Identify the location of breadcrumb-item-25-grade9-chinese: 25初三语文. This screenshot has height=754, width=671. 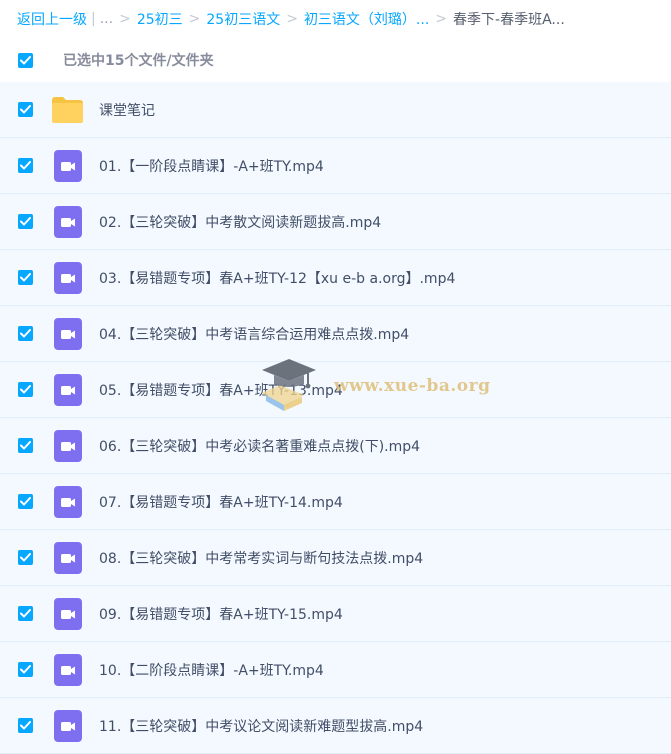
(243, 19).